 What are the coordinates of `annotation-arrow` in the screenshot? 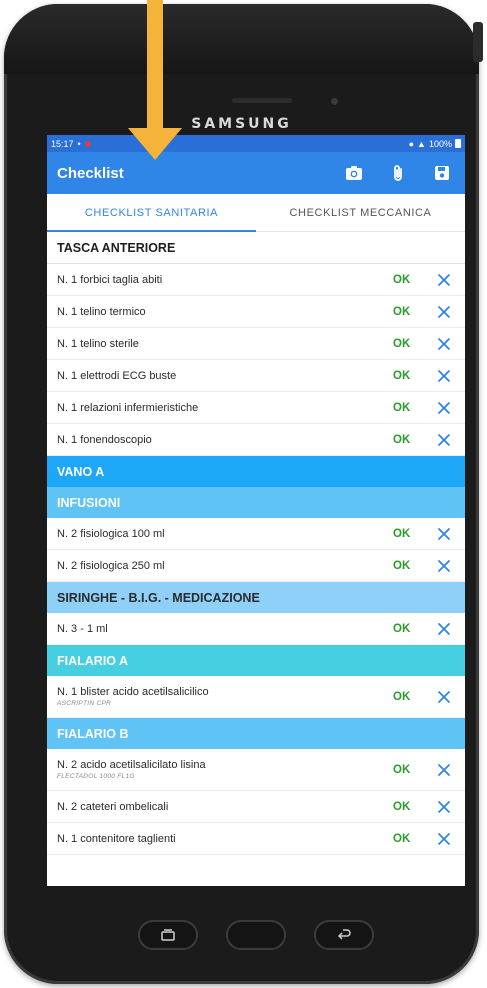 It's located at (155, 65).